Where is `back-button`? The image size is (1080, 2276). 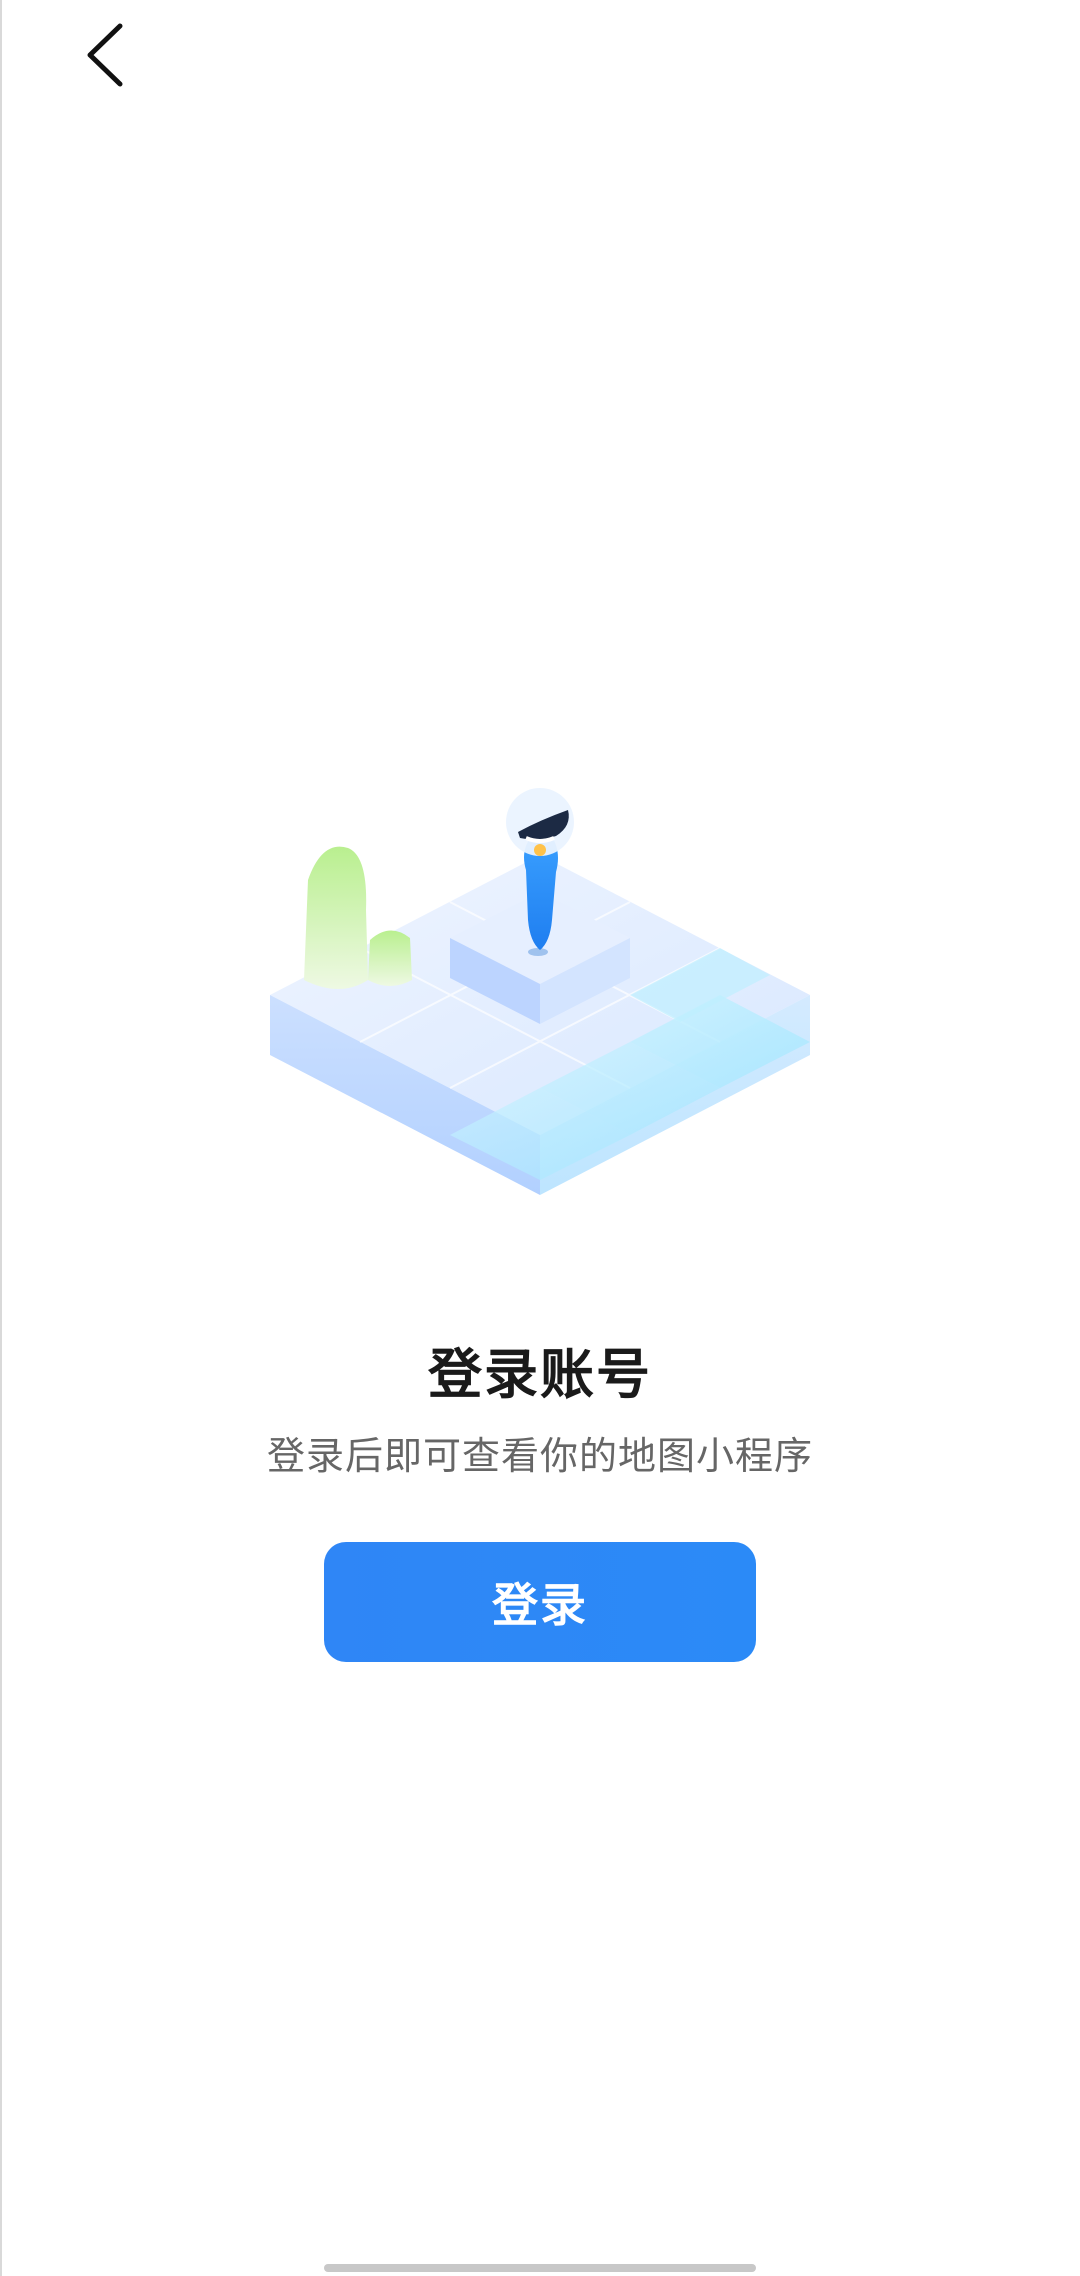 back-button is located at coordinates (105, 55).